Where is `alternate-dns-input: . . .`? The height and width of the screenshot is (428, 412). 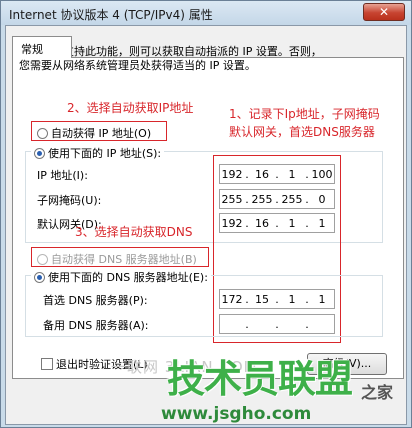 alternate-dns-input: . . . is located at coordinates (277, 324).